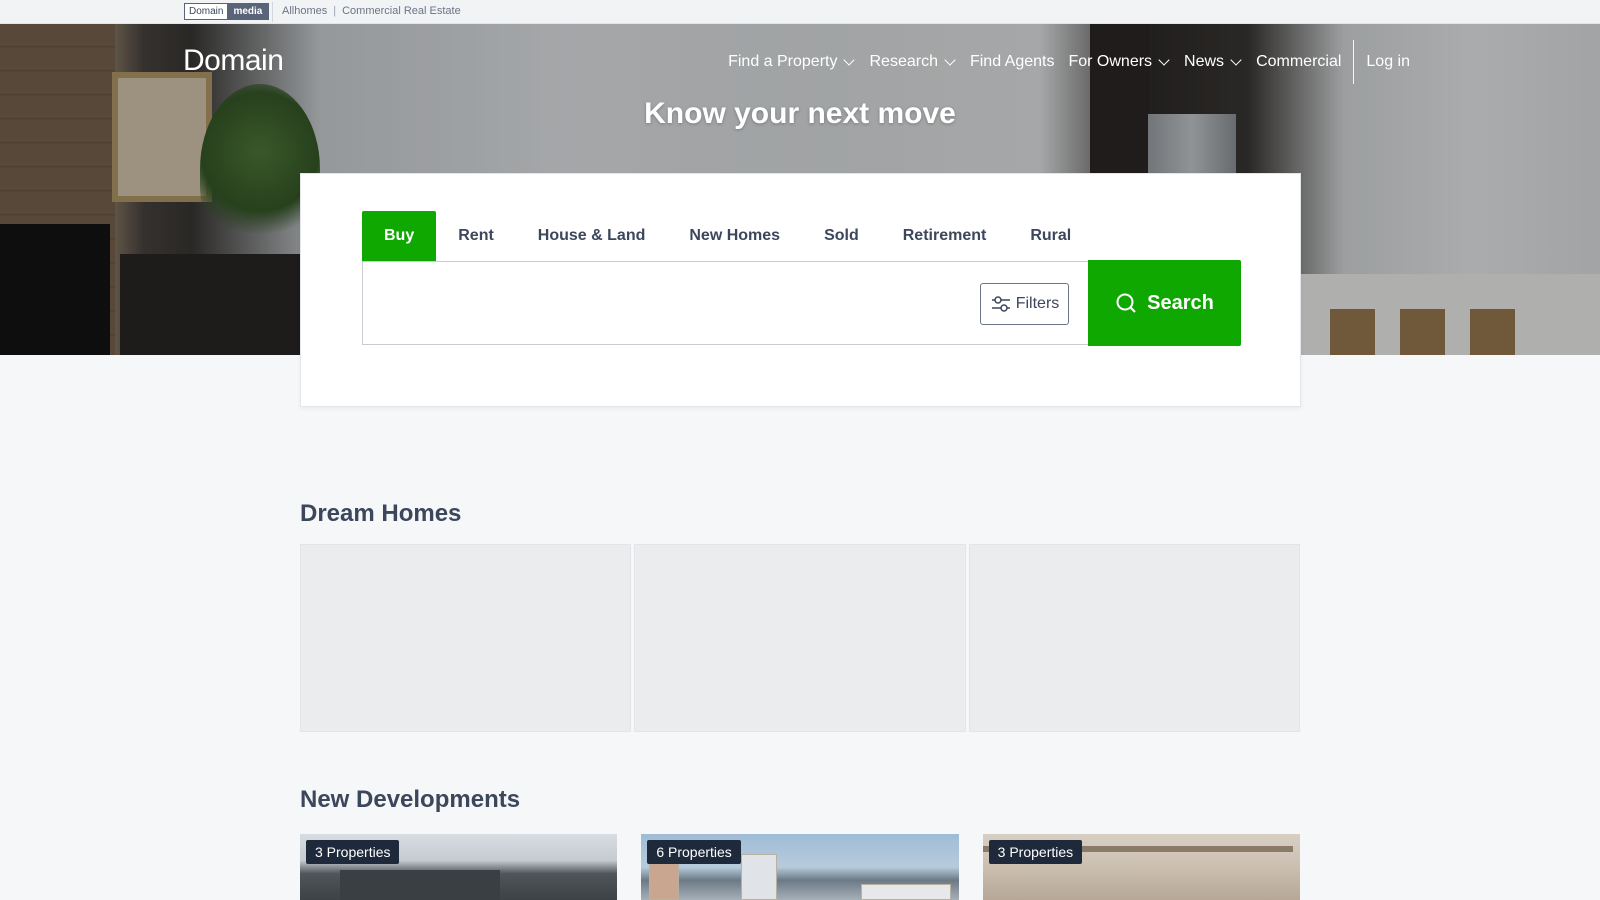 The width and height of the screenshot is (1600, 900). I want to click on link-allhomes: Allhomes, so click(304, 11).